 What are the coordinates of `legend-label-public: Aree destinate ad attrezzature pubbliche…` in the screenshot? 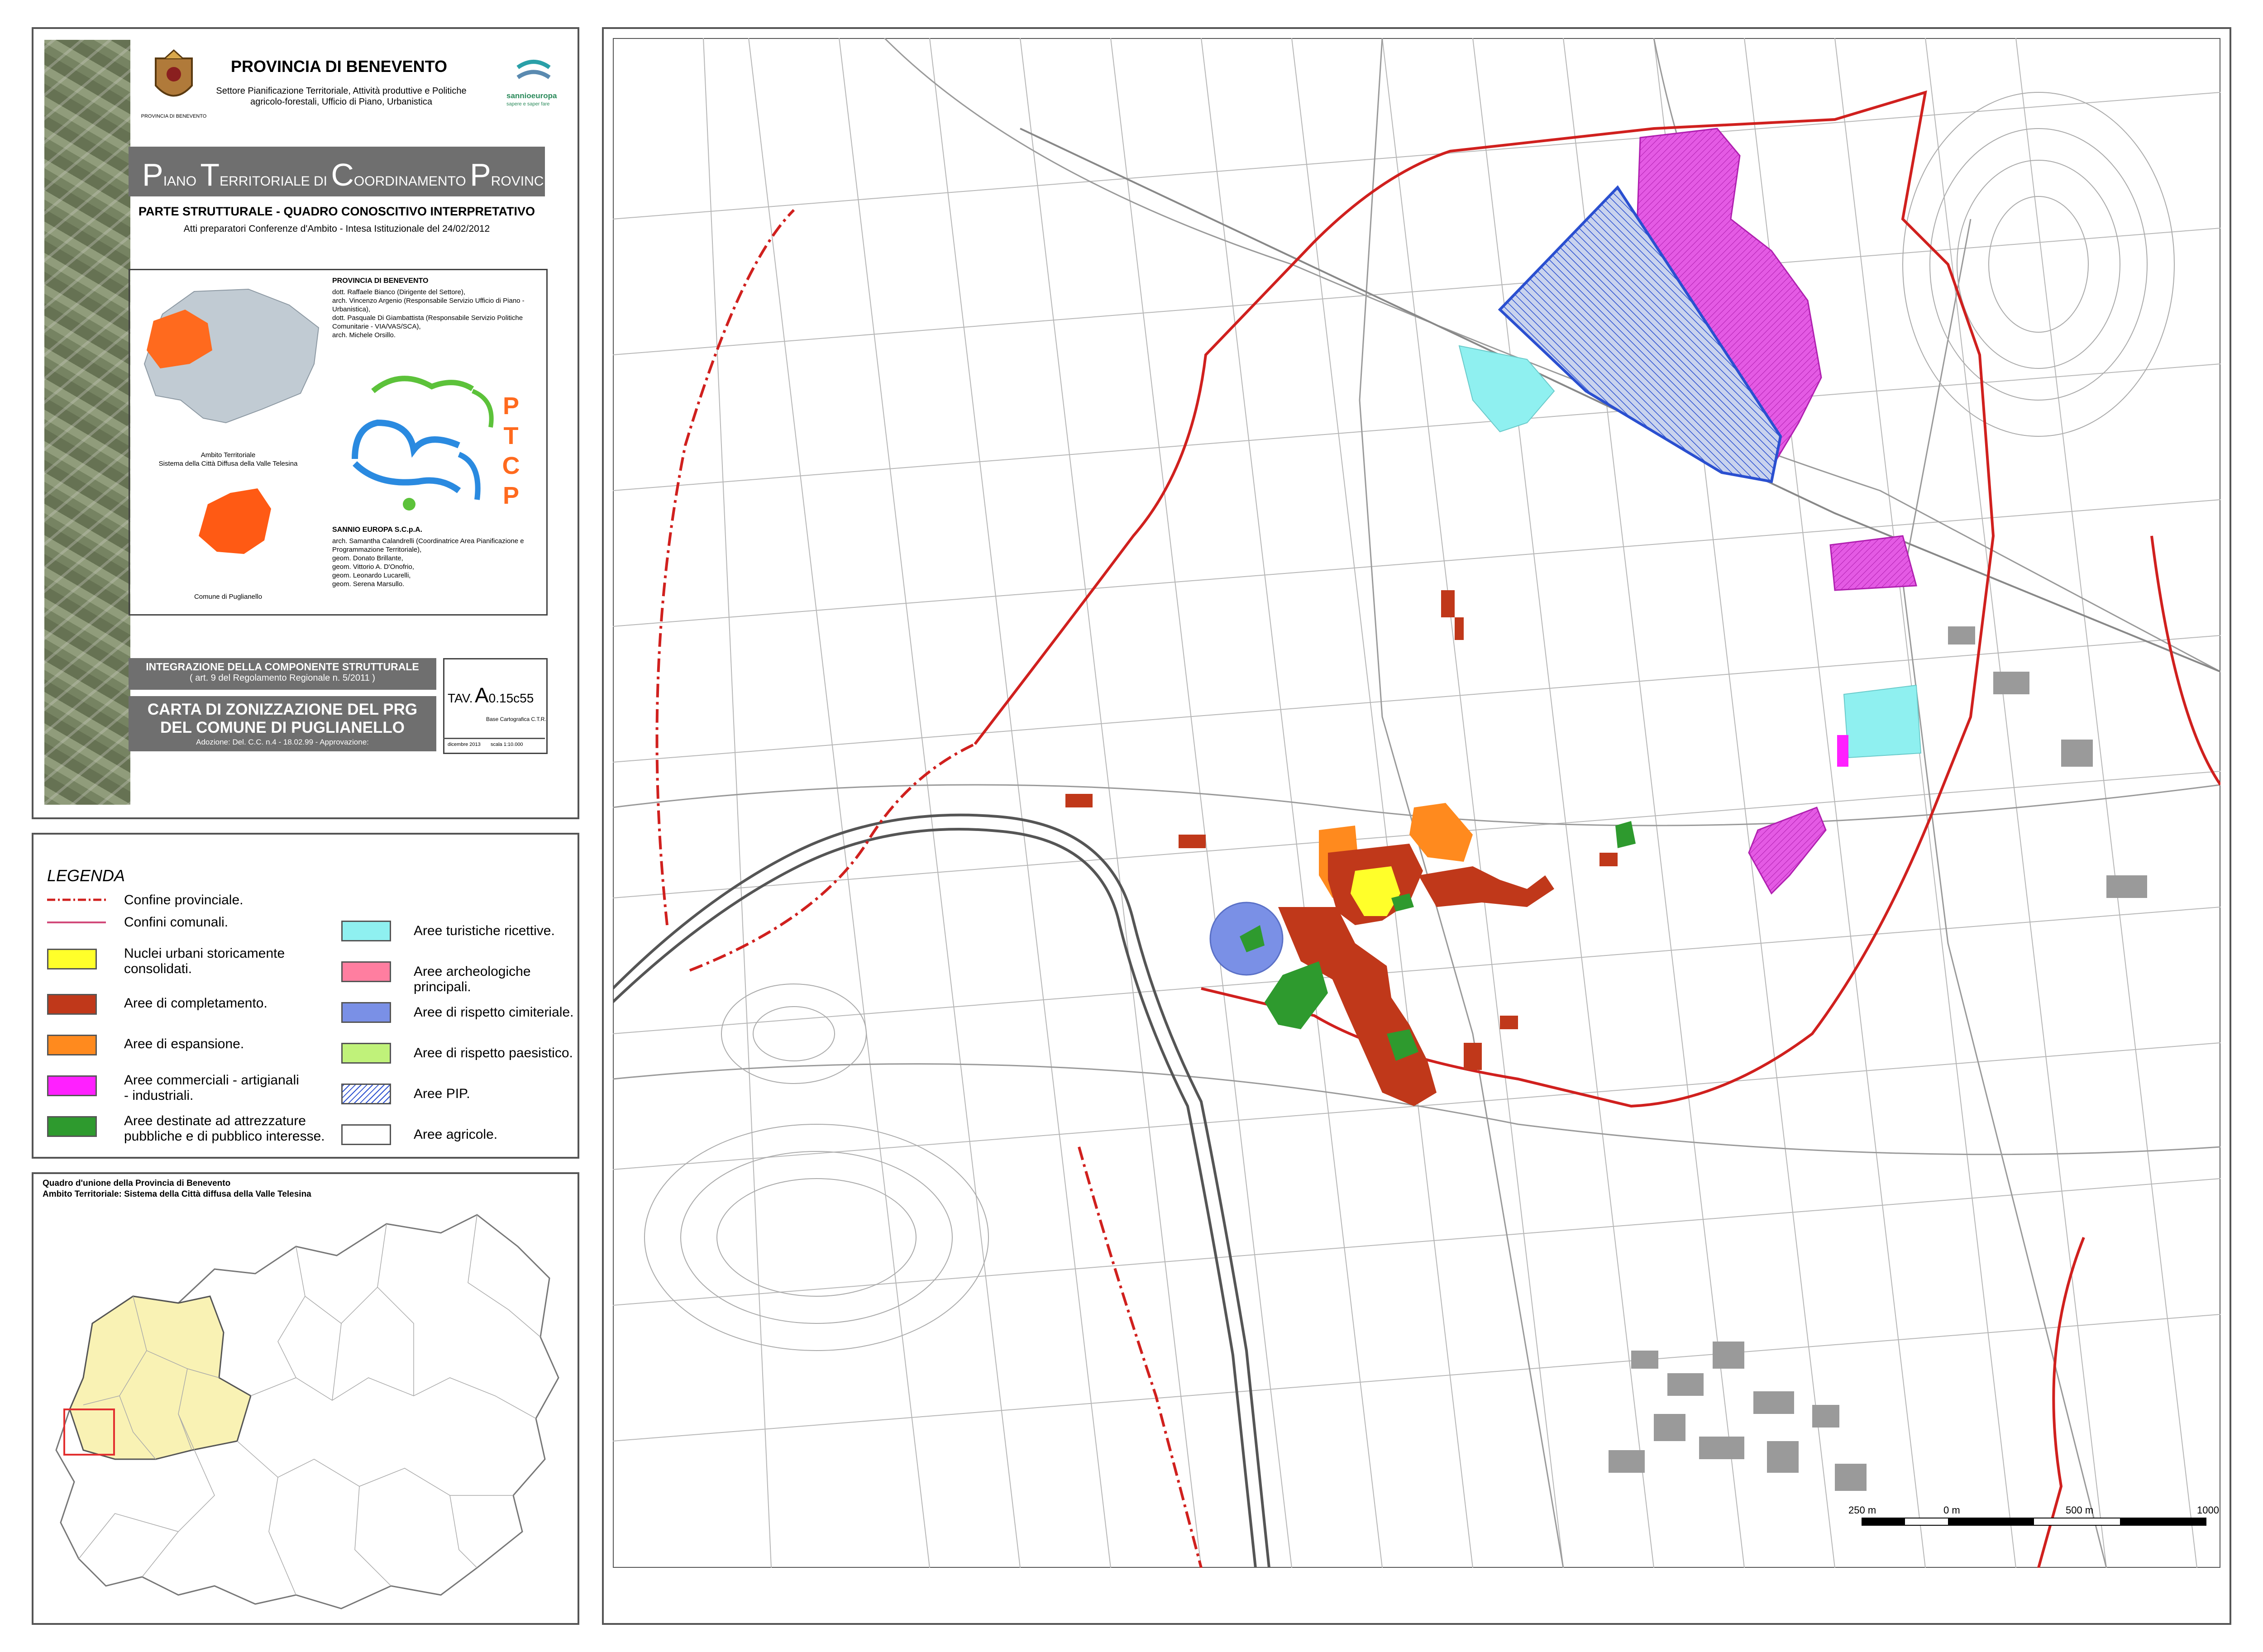 It's located at (224, 1128).